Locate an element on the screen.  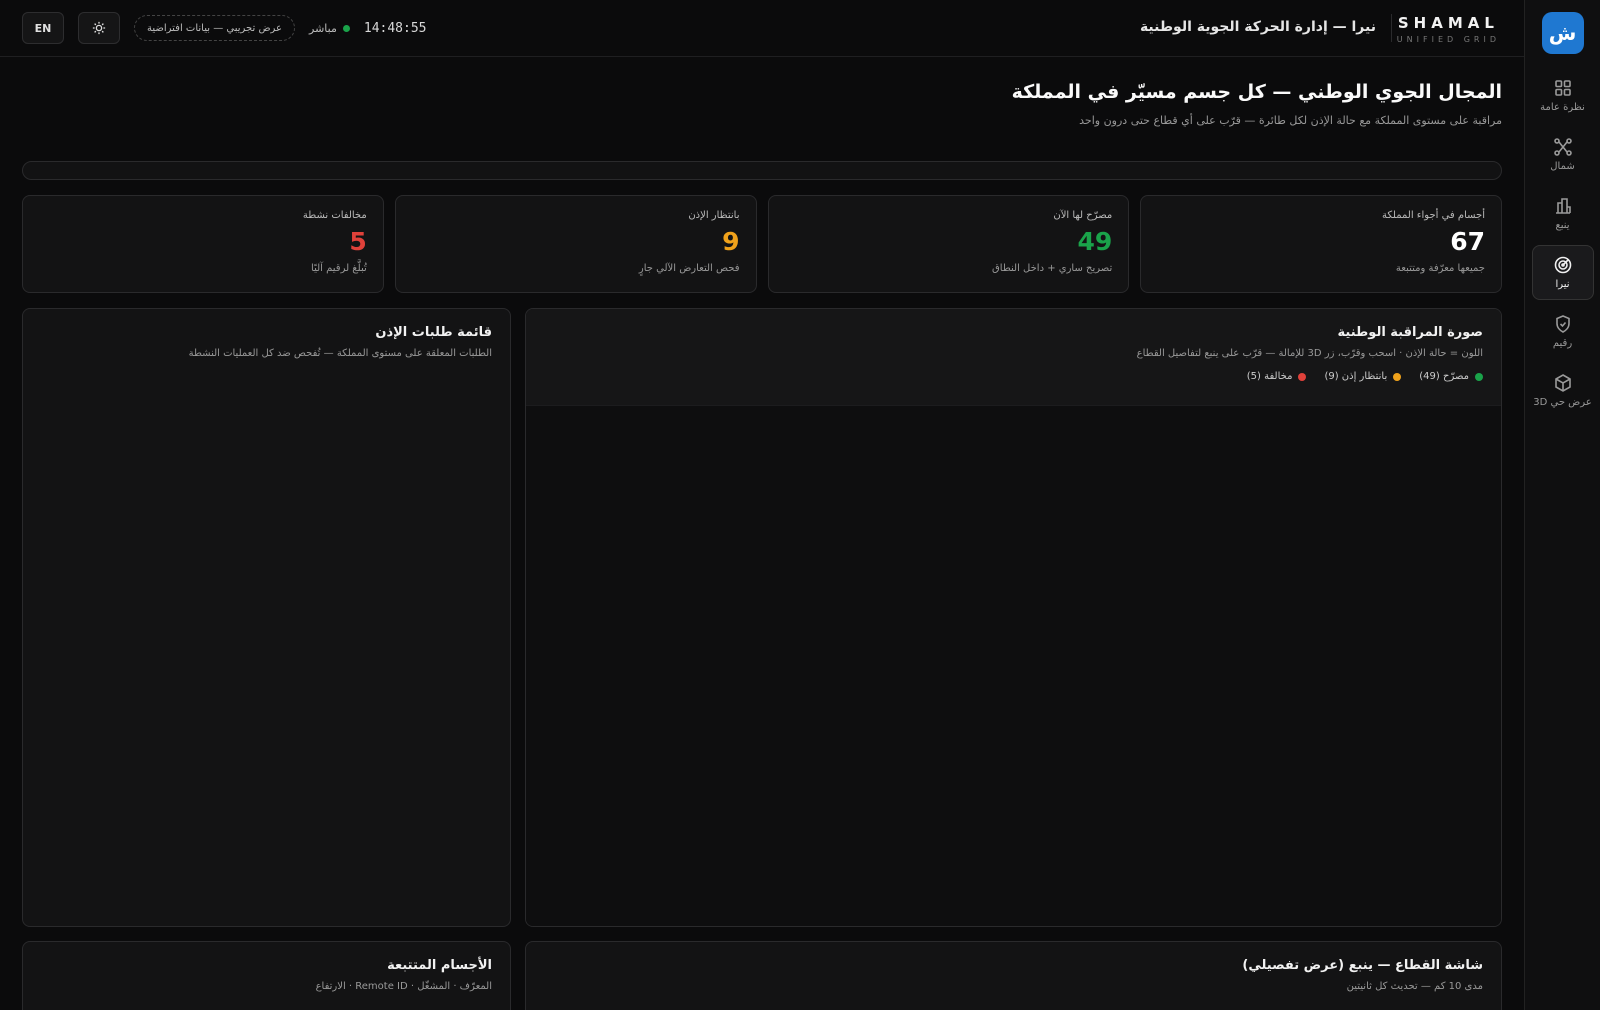
stat-value: 49 is located at coordinates (1095, 241).